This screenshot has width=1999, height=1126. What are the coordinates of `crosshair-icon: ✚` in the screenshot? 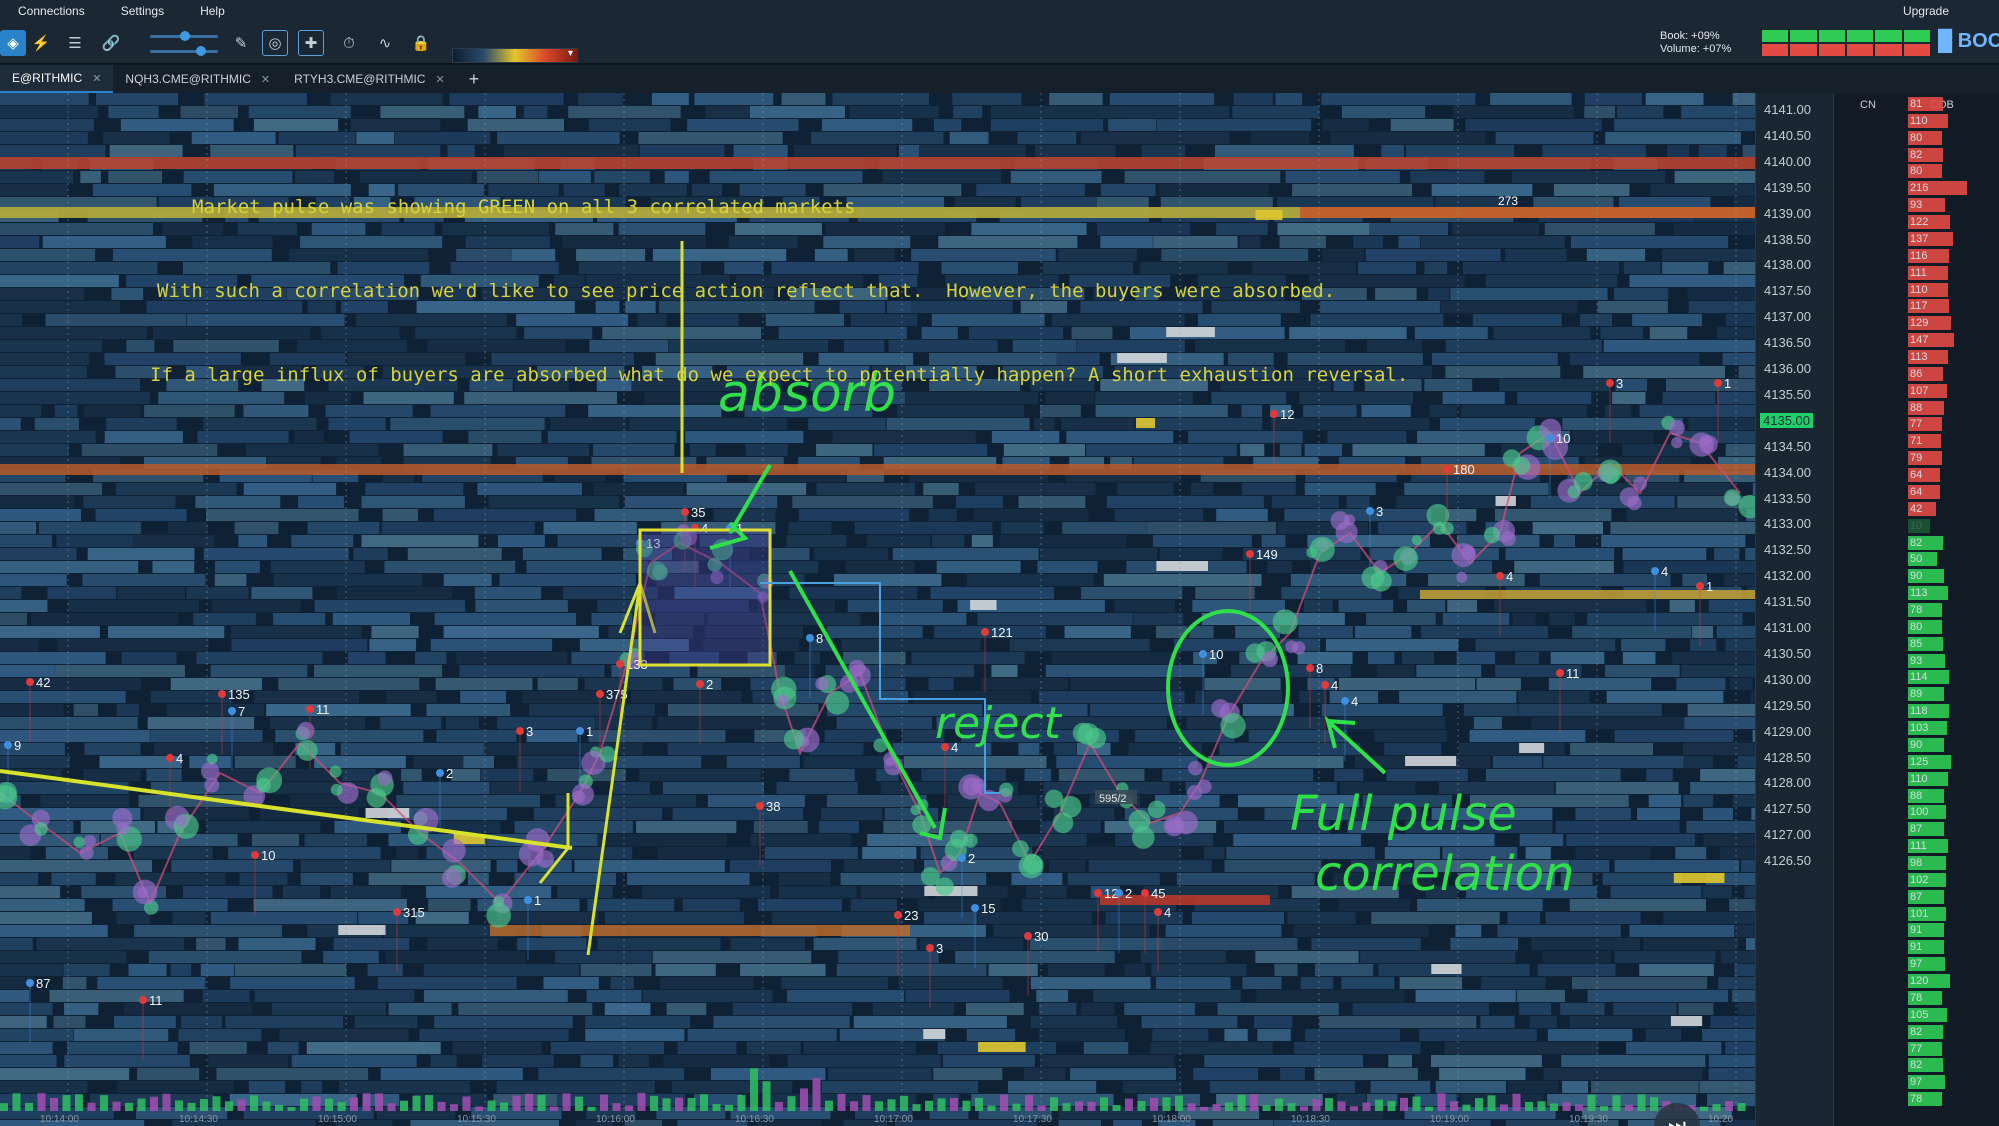 It's located at (311, 43).